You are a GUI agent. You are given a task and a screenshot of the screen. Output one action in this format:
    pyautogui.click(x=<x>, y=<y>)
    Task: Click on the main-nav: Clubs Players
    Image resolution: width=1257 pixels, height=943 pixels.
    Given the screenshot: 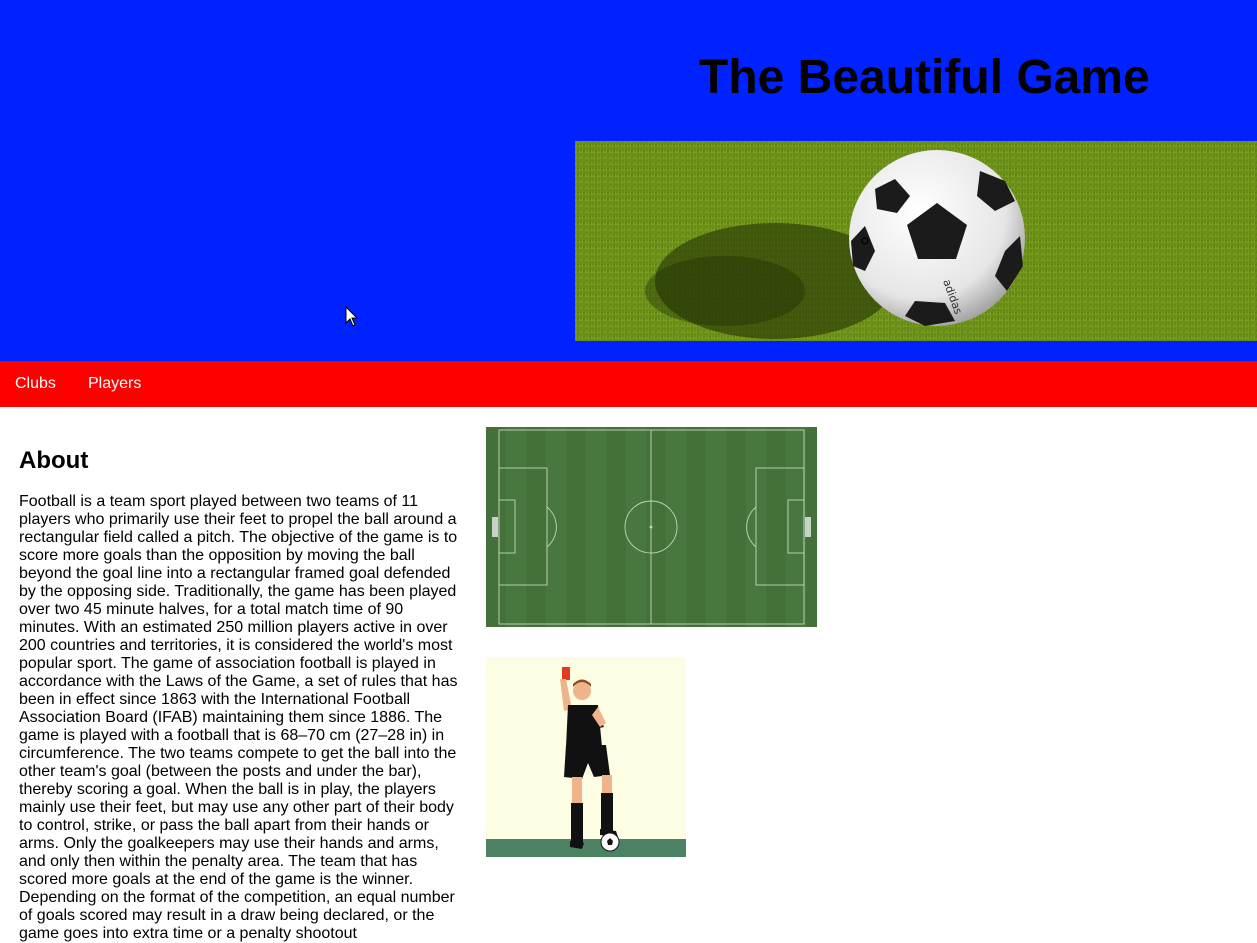 What is the action you would take?
    pyautogui.click(x=628, y=384)
    